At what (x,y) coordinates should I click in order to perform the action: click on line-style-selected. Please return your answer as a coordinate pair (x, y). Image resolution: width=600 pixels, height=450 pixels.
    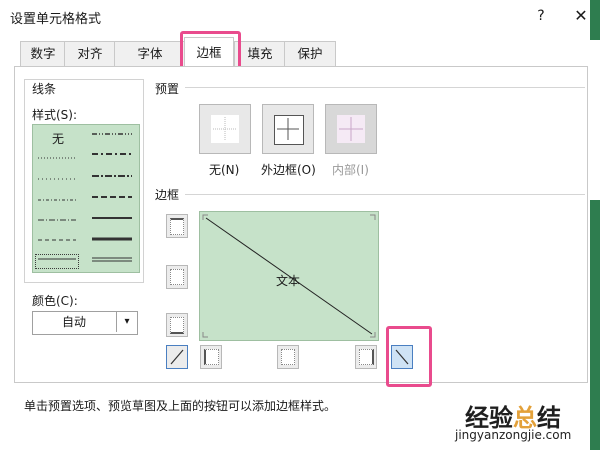
    Looking at the image, I should click on (57, 261).